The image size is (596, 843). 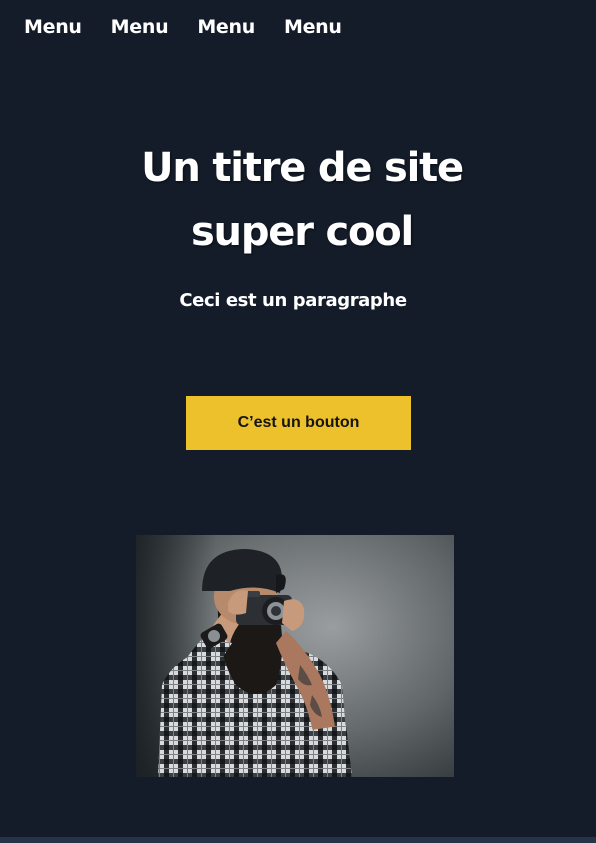 What do you see at coordinates (298, 423) in the screenshot?
I see `cta-button: C’est un bouton` at bounding box center [298, 423].